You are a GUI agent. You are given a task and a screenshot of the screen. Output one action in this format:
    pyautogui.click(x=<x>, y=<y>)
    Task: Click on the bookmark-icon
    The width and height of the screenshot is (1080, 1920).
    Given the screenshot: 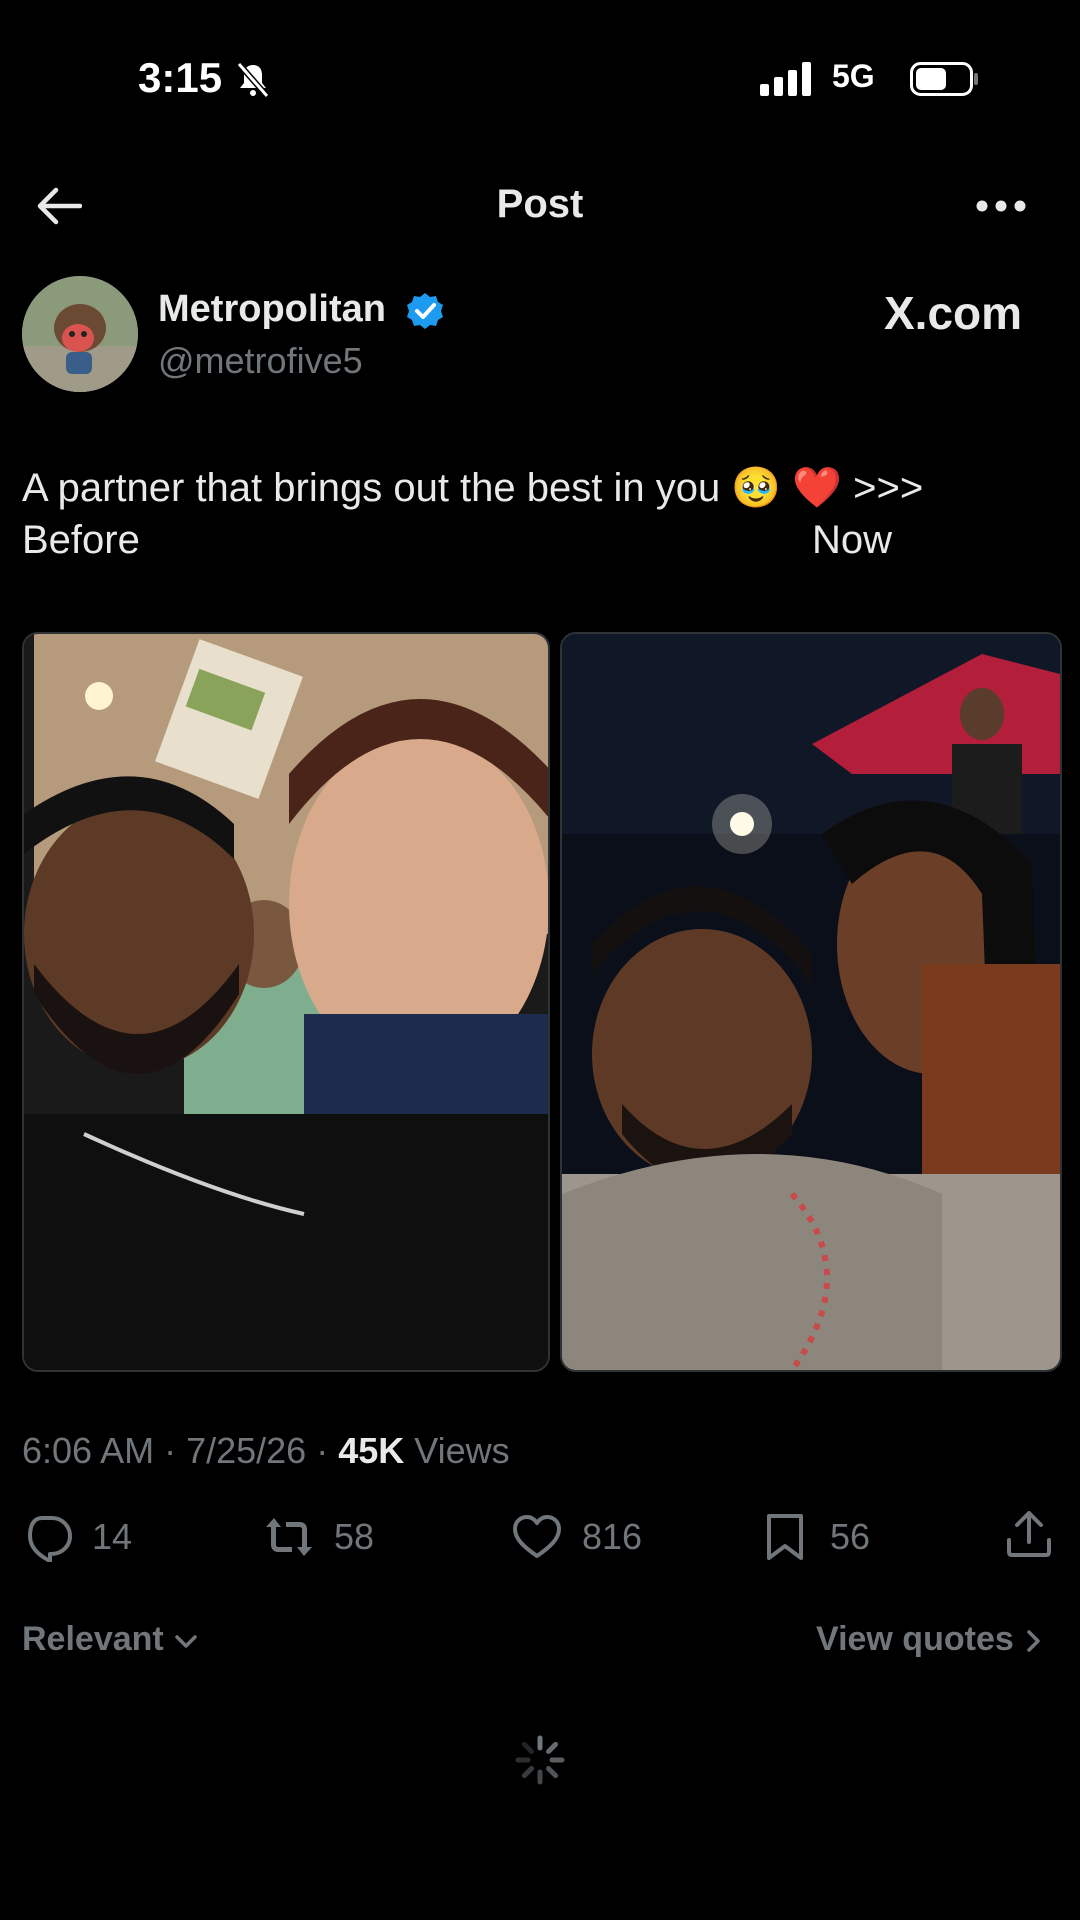 What is the action you would take?
    pyautogui.click(x=785, y=1537)
    